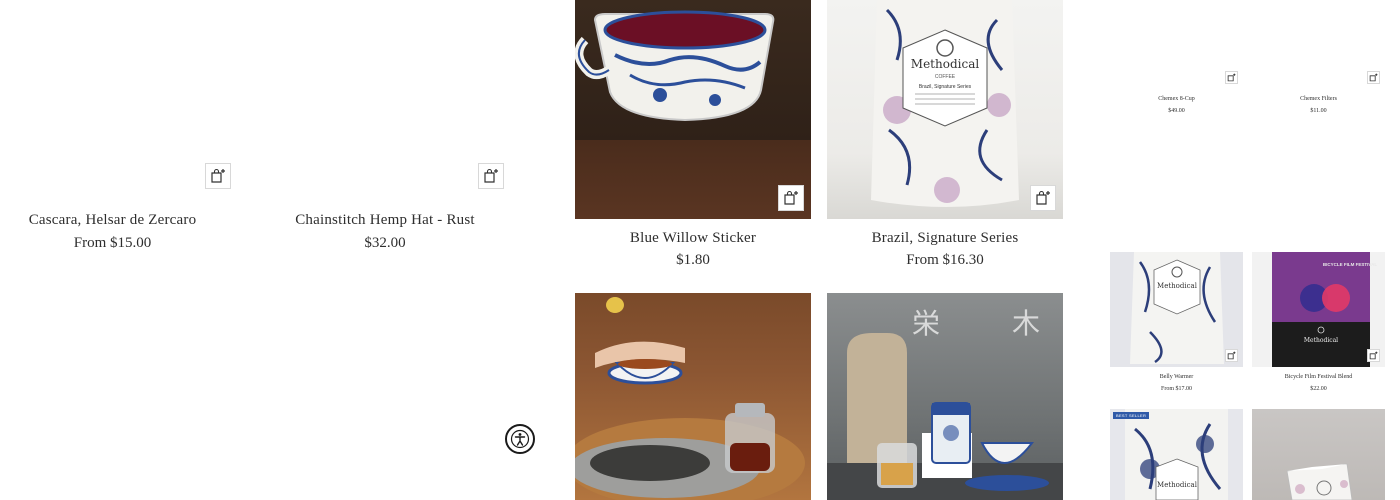 This screenshot has width=1400, height=500. Describe the element at coordinates (112, 220) in the screenshot. I see `product-title: Cascara, Helsar de Zercaro` at that location.